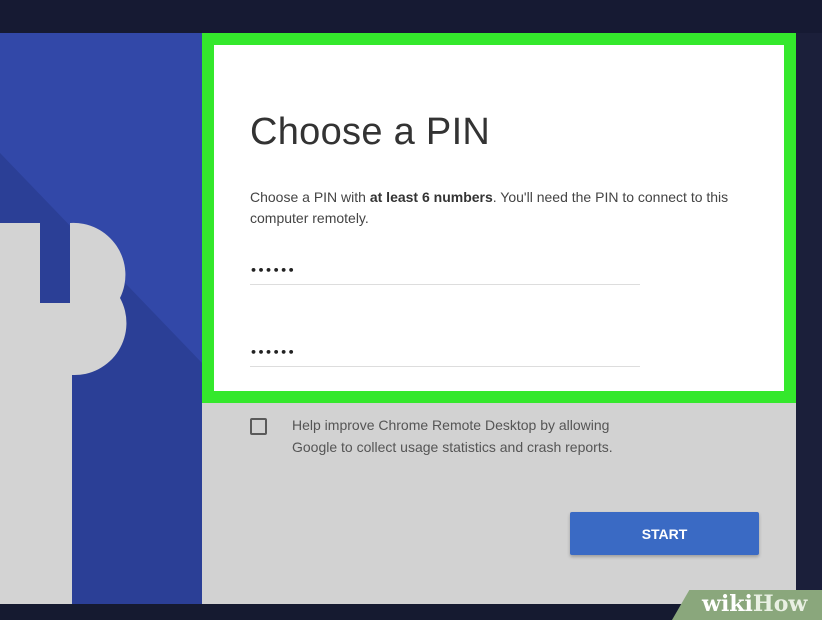 Image resolution: width=822 pixels, height=620 pixels. What do you see at coordinates (664, 533) in the screenshot?
I see `start-button: START` at bounding box center [664, 533].